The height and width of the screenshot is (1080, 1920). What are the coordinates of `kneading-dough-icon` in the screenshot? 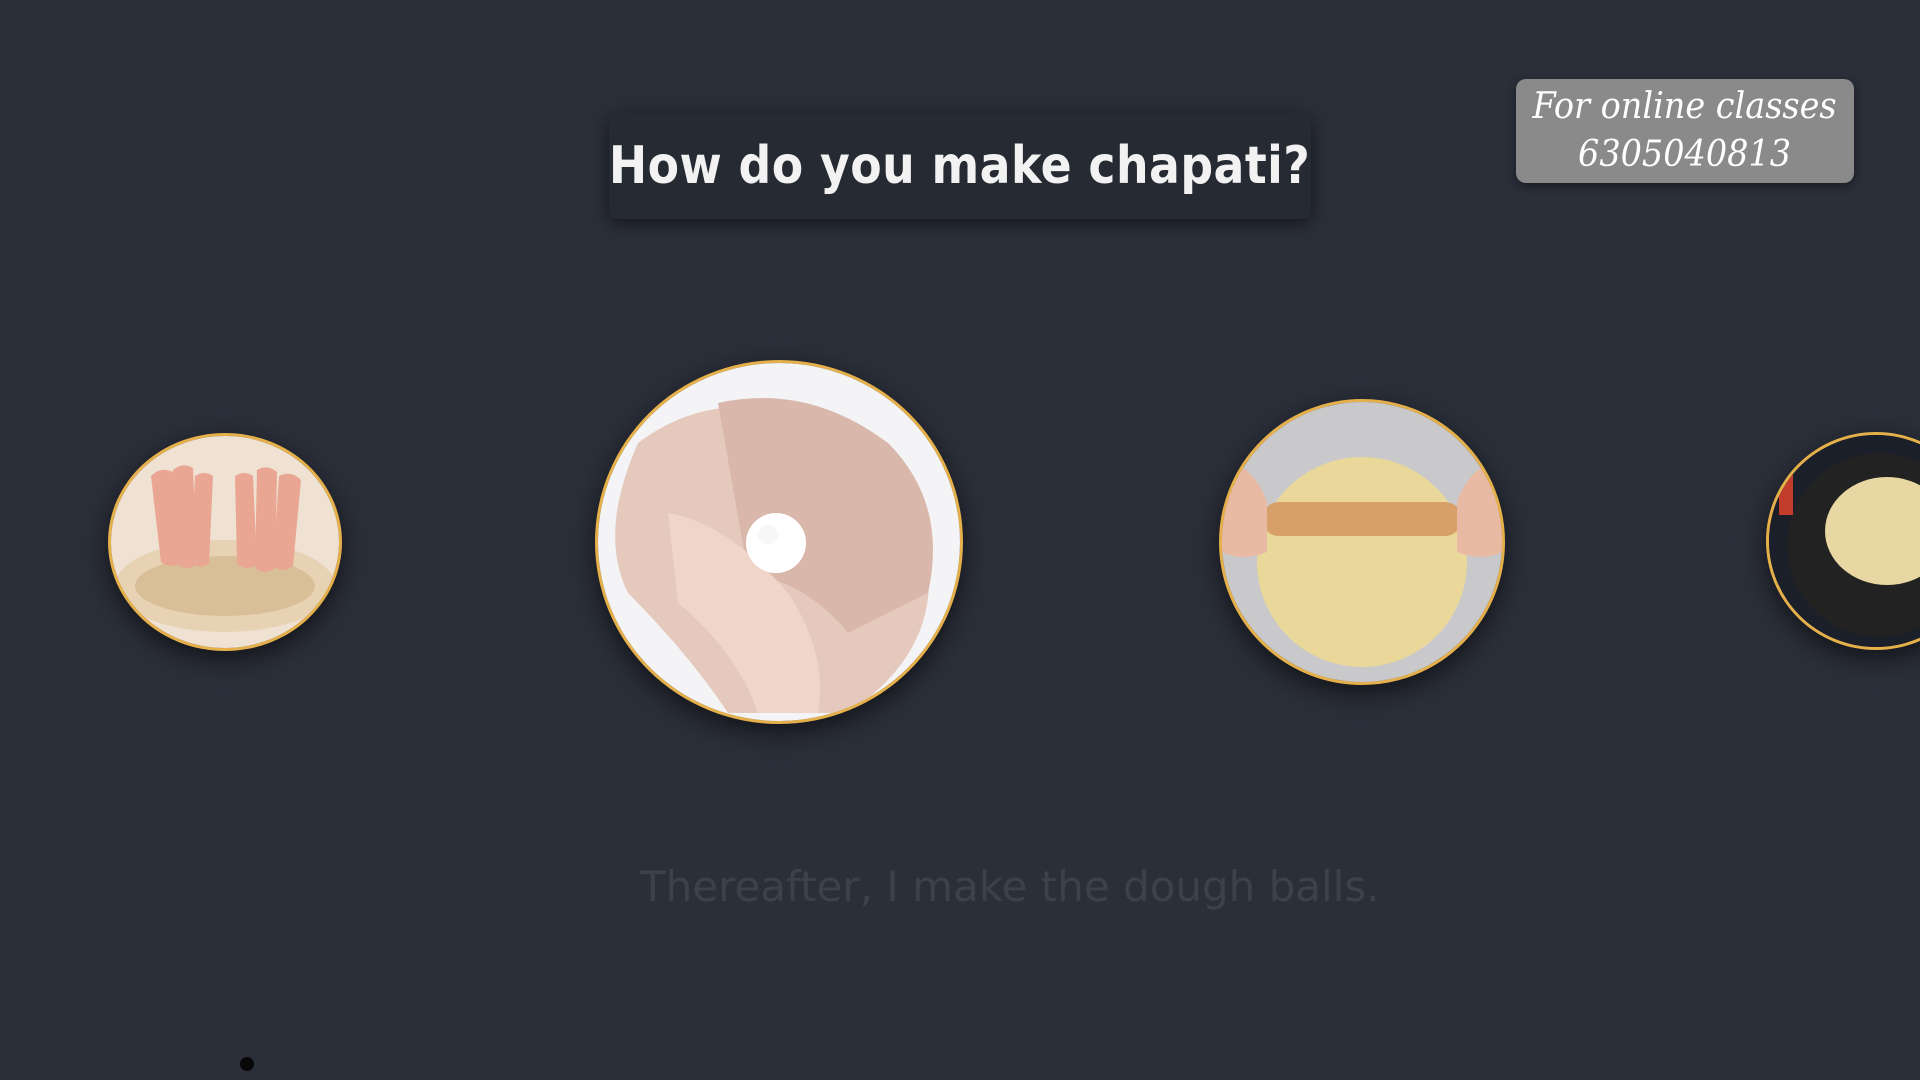 It's located at (225, 542).